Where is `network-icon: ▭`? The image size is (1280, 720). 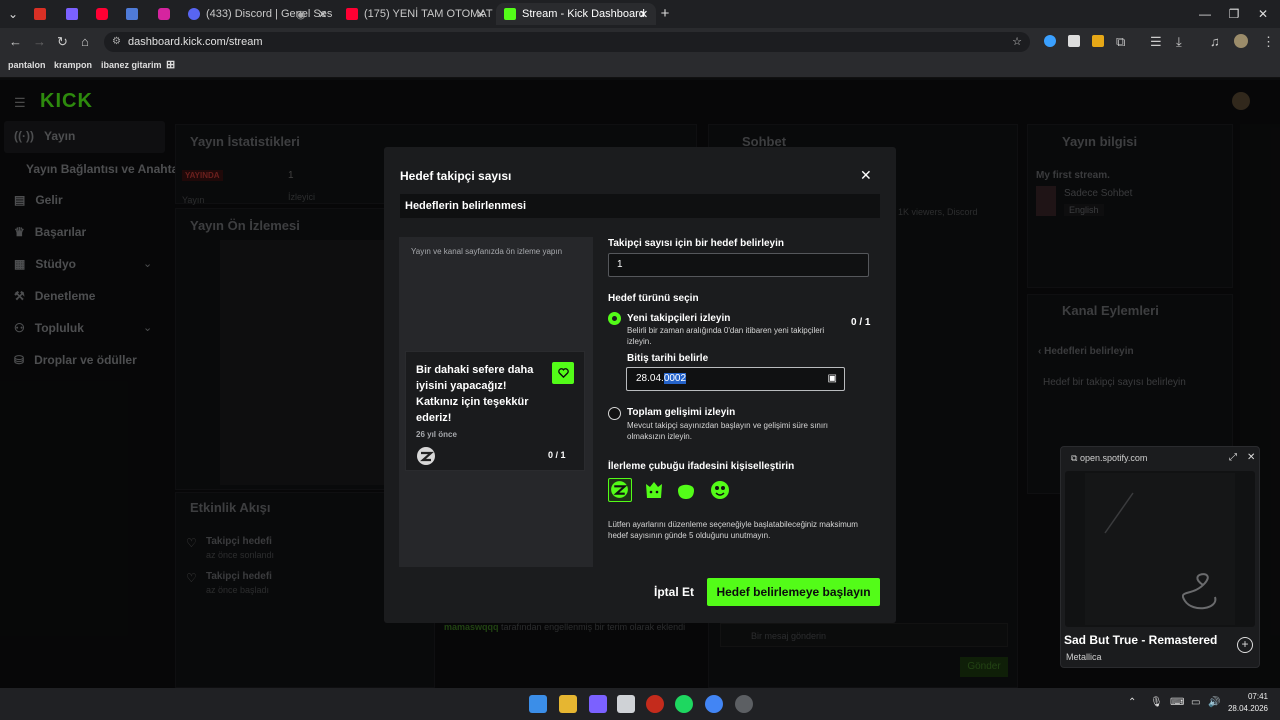
network-icon: ▭ is located at coordinates (1195, 702).